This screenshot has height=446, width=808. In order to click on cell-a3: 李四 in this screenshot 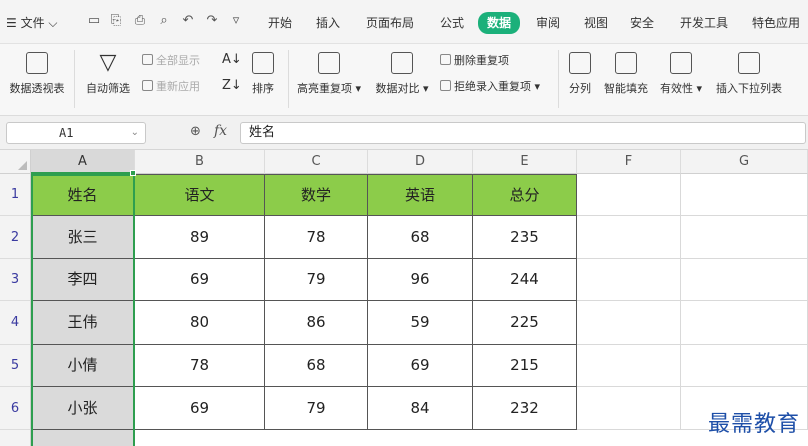, I will do `click(83, 280)`.